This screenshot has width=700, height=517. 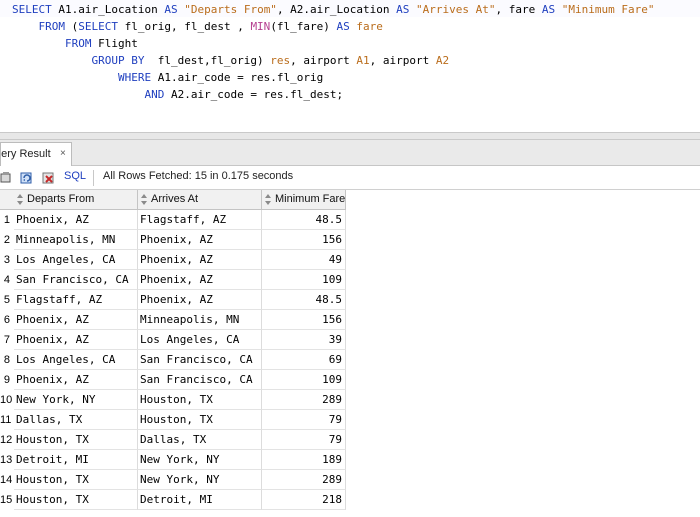 I want to click on table-row: 5 Flagstaff, AZ Phoenix, AZ 48.5, so click(x=173, y=300).